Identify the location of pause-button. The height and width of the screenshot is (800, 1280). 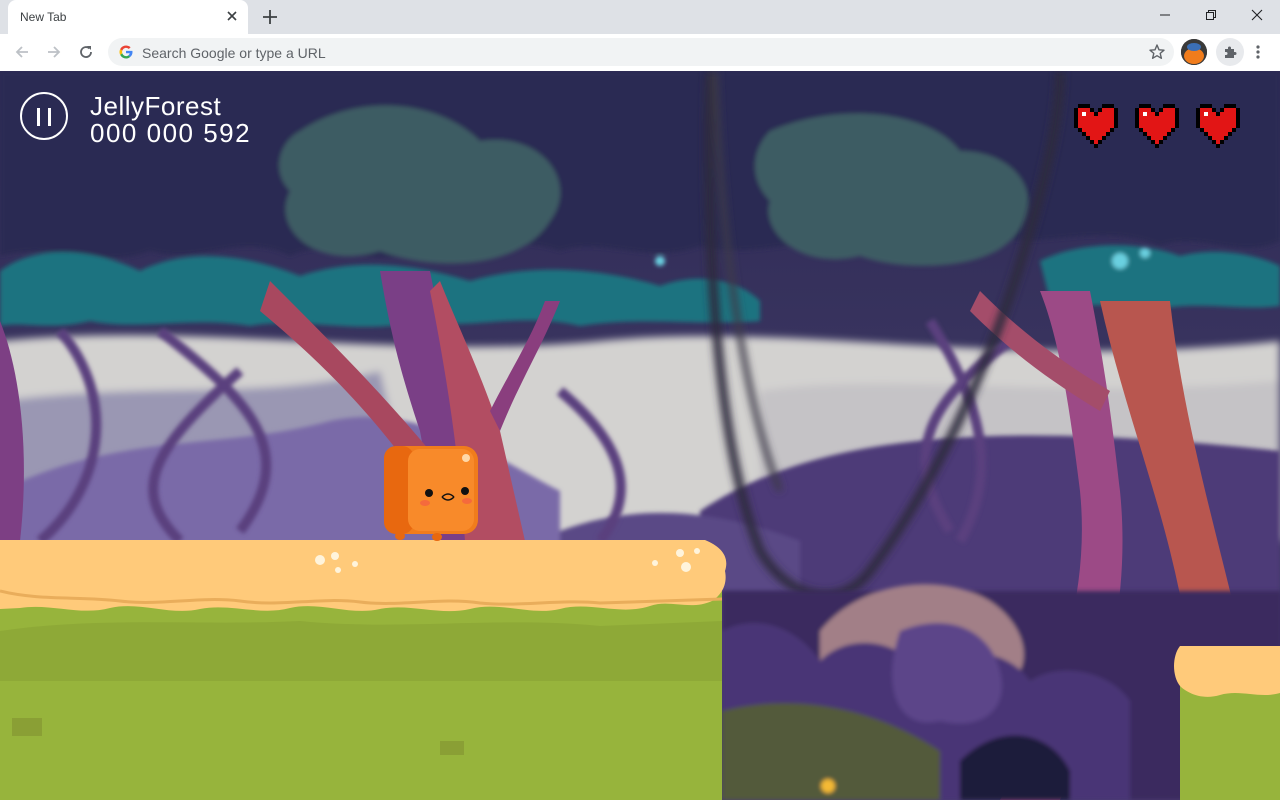
(44, 116).